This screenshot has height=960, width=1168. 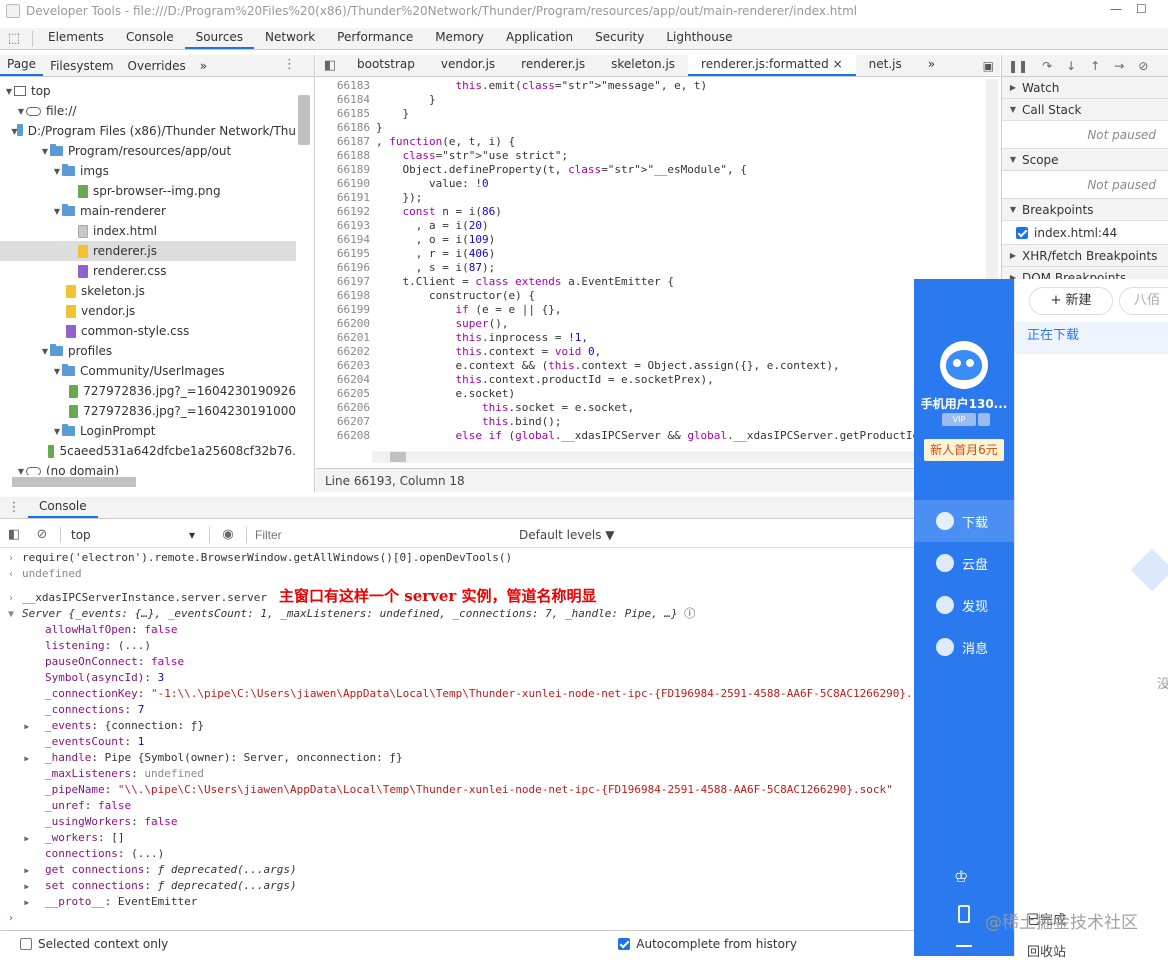 What do you see at coordinates (931, 65) in the screenshot?
I see `editor-tab: »` at bounding box center [931, 65].